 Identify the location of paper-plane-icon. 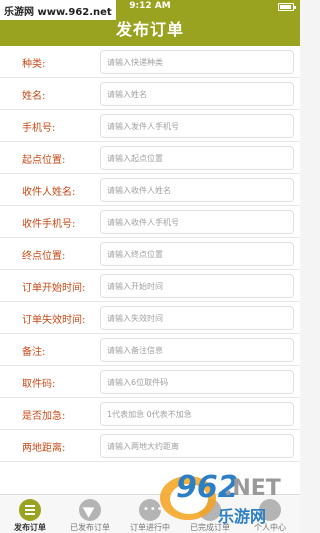
(90, 510).